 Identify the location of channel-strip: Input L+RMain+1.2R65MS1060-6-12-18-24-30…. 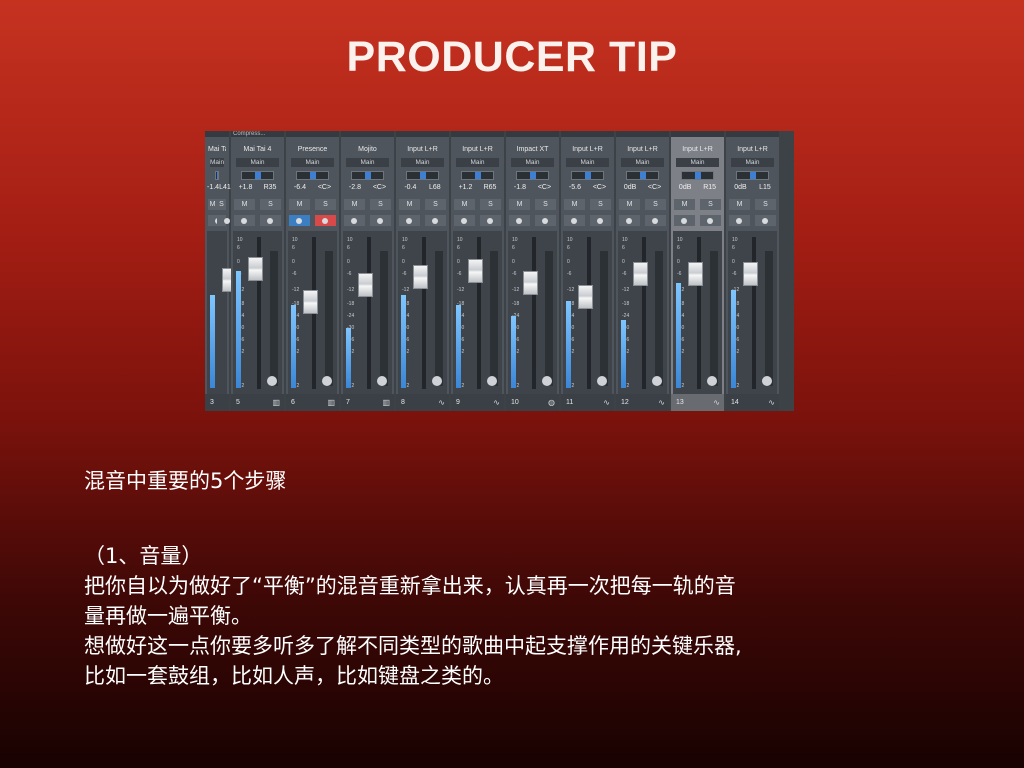
(477, 271).